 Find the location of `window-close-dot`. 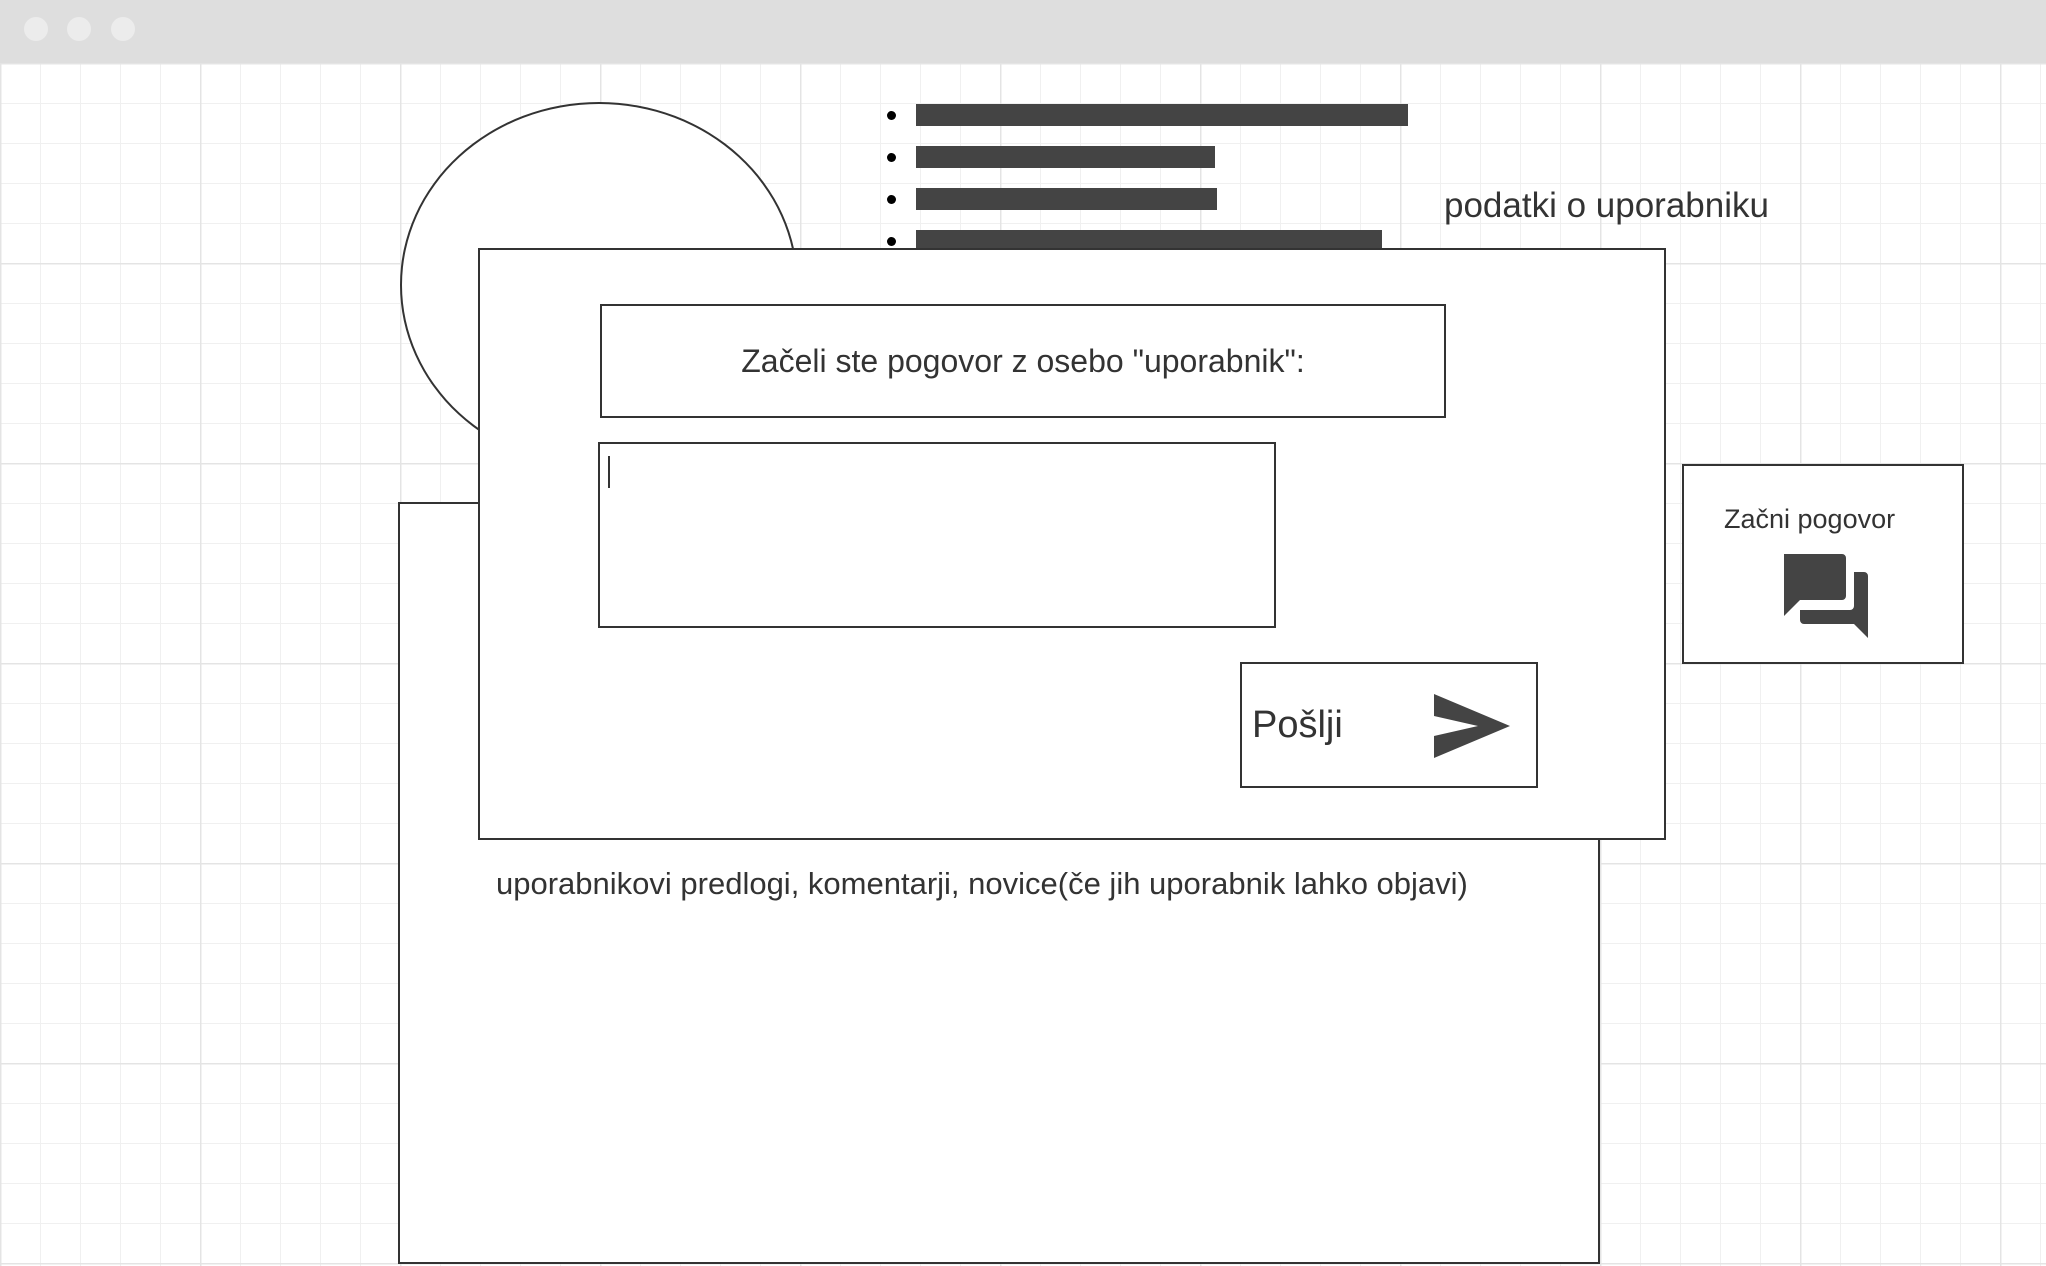

window-close-dot is located at coordinates (36, 29).